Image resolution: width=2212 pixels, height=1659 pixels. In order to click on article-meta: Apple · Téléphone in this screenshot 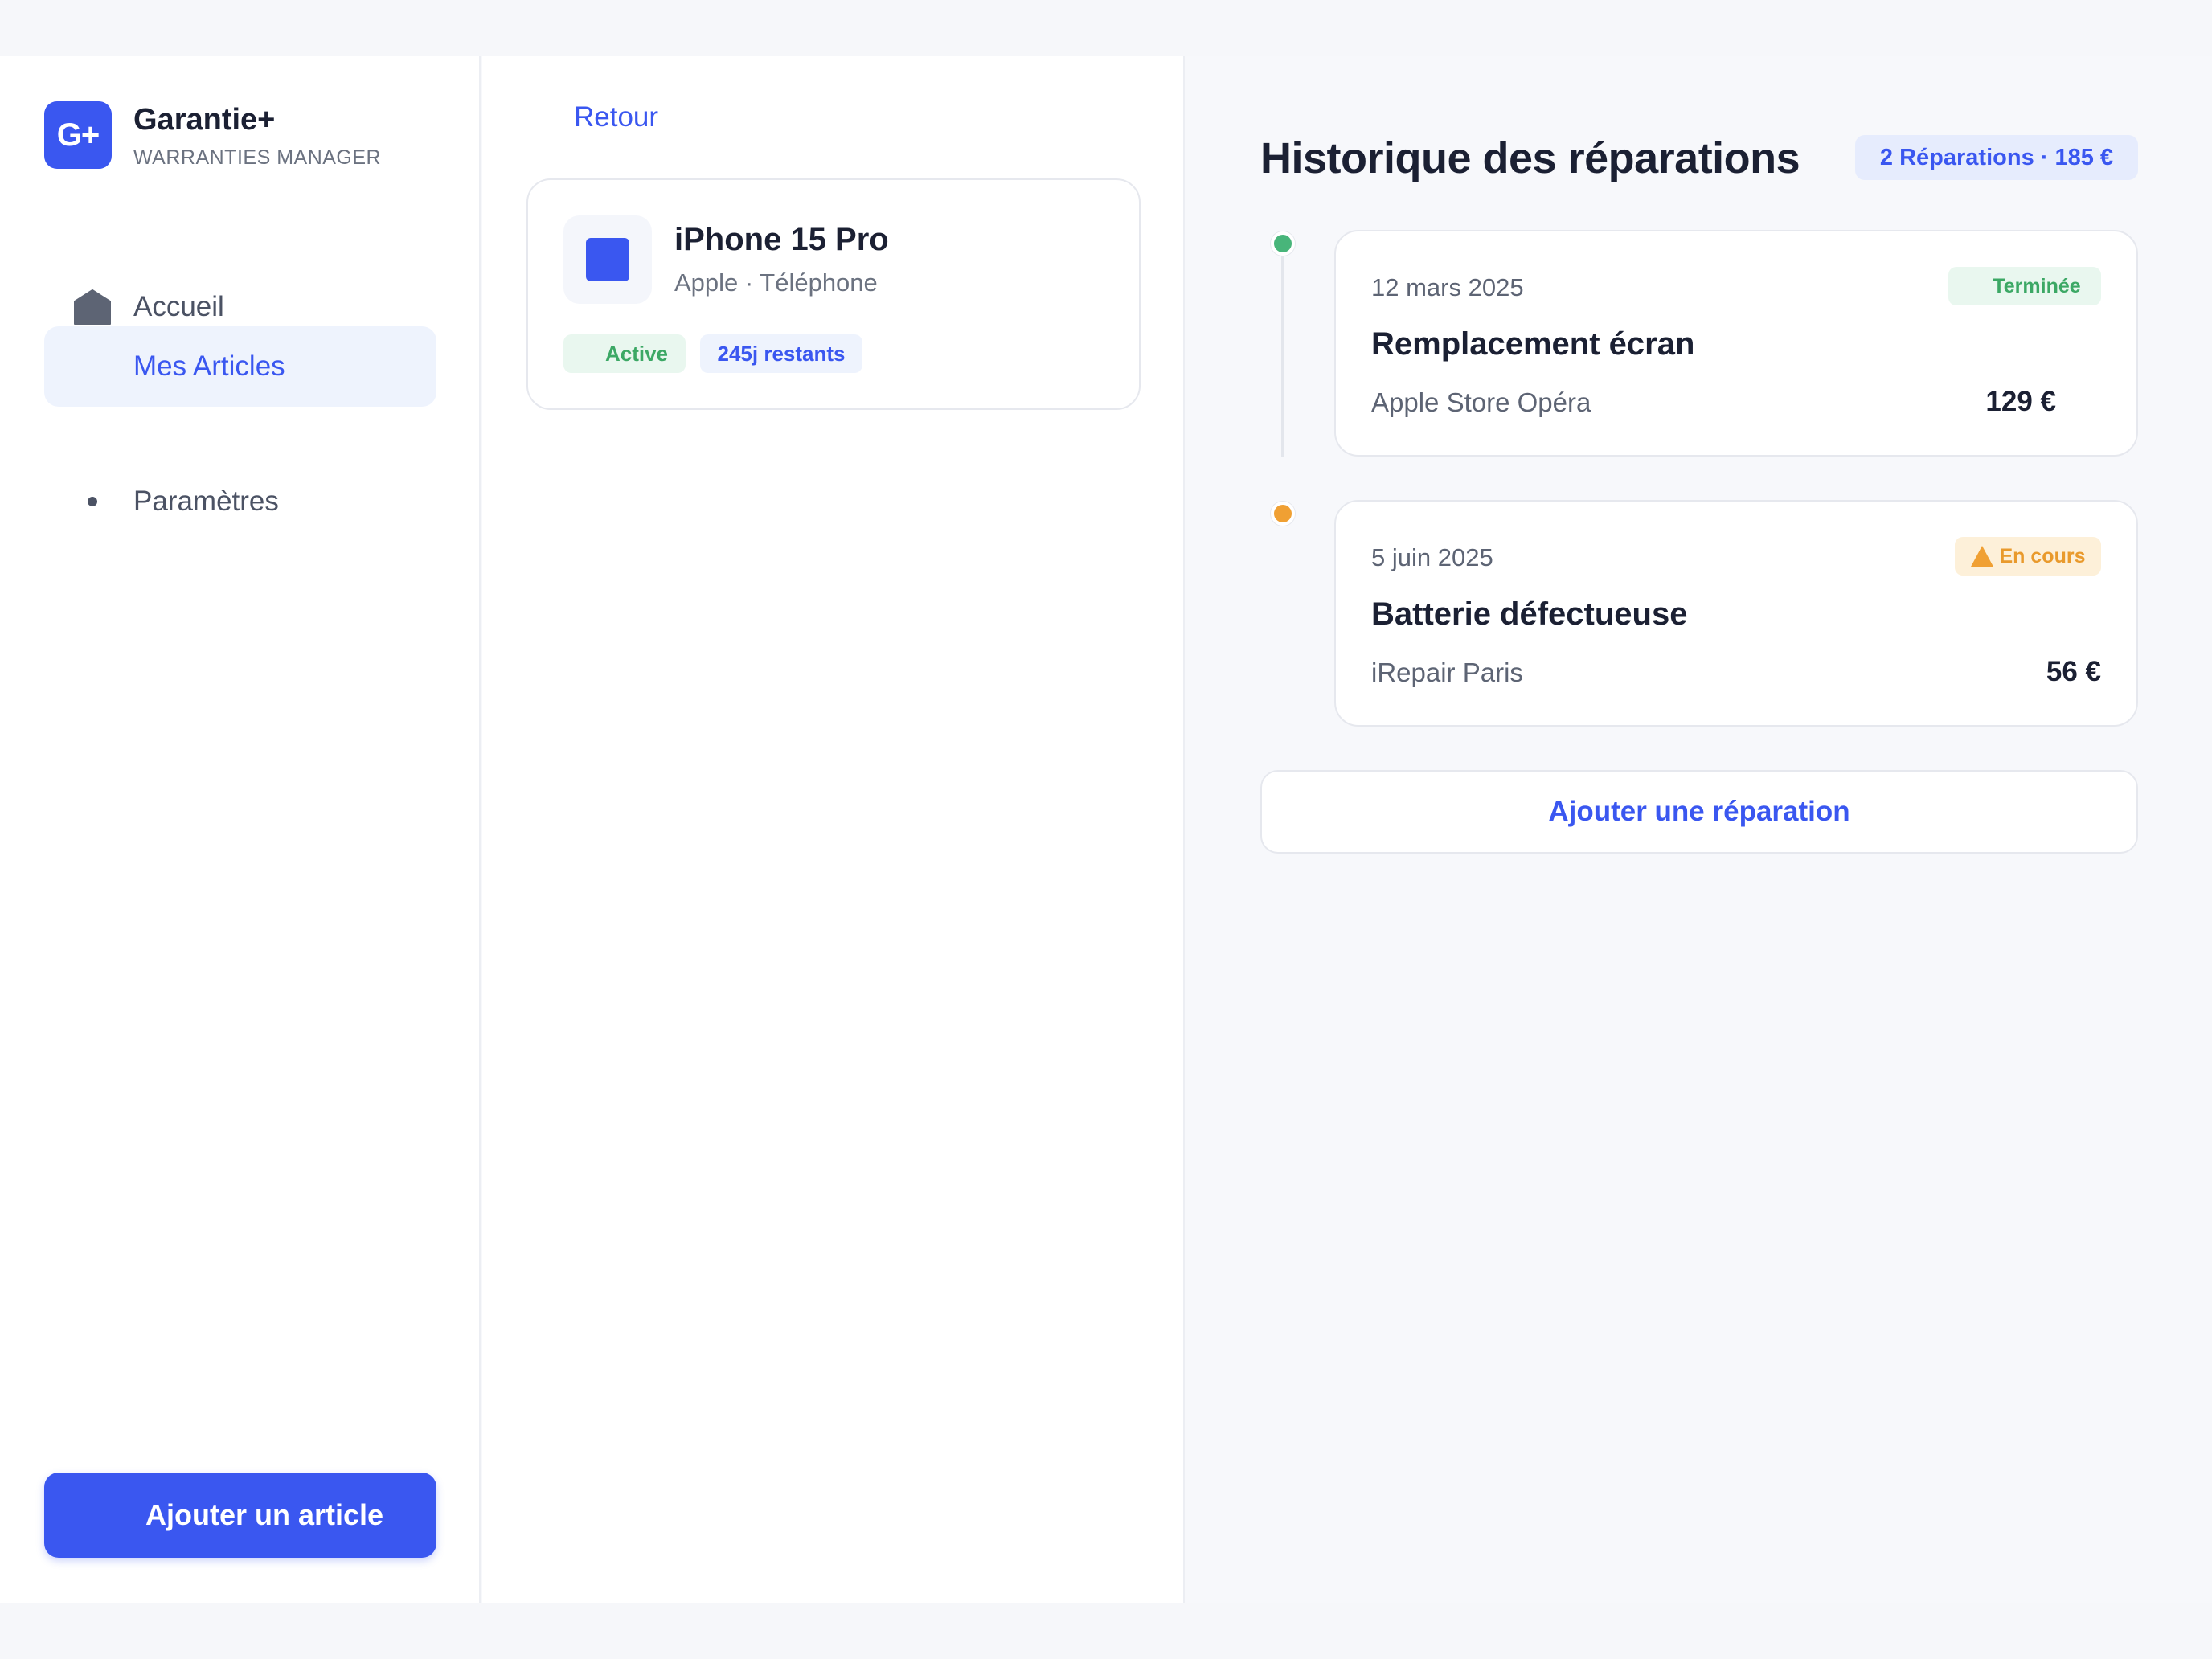, I will do `click(776, 282)`.